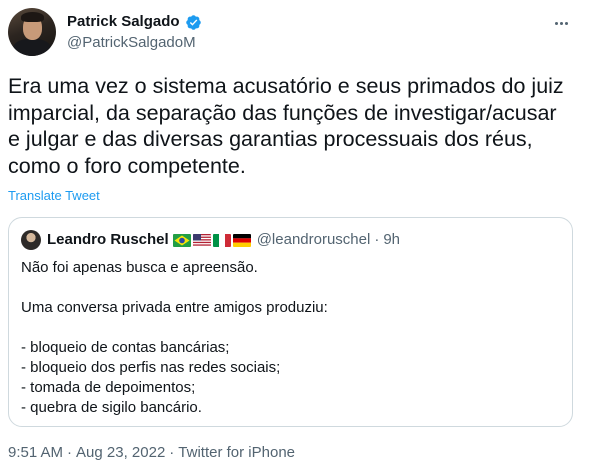 The image size is (591, 470). Describe the element at coordinates (108, 240) in the screenshot. I see `quoted-author-name: Leandro Ruschel` at that location.